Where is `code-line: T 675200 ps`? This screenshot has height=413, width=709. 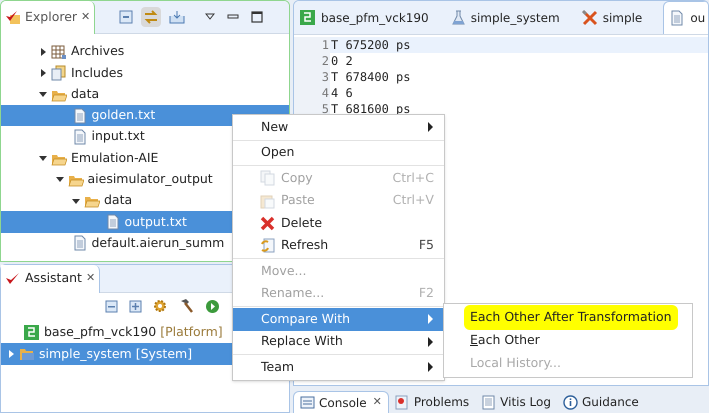 code-line: T 675200 ps is located at coordinates (370, 45).